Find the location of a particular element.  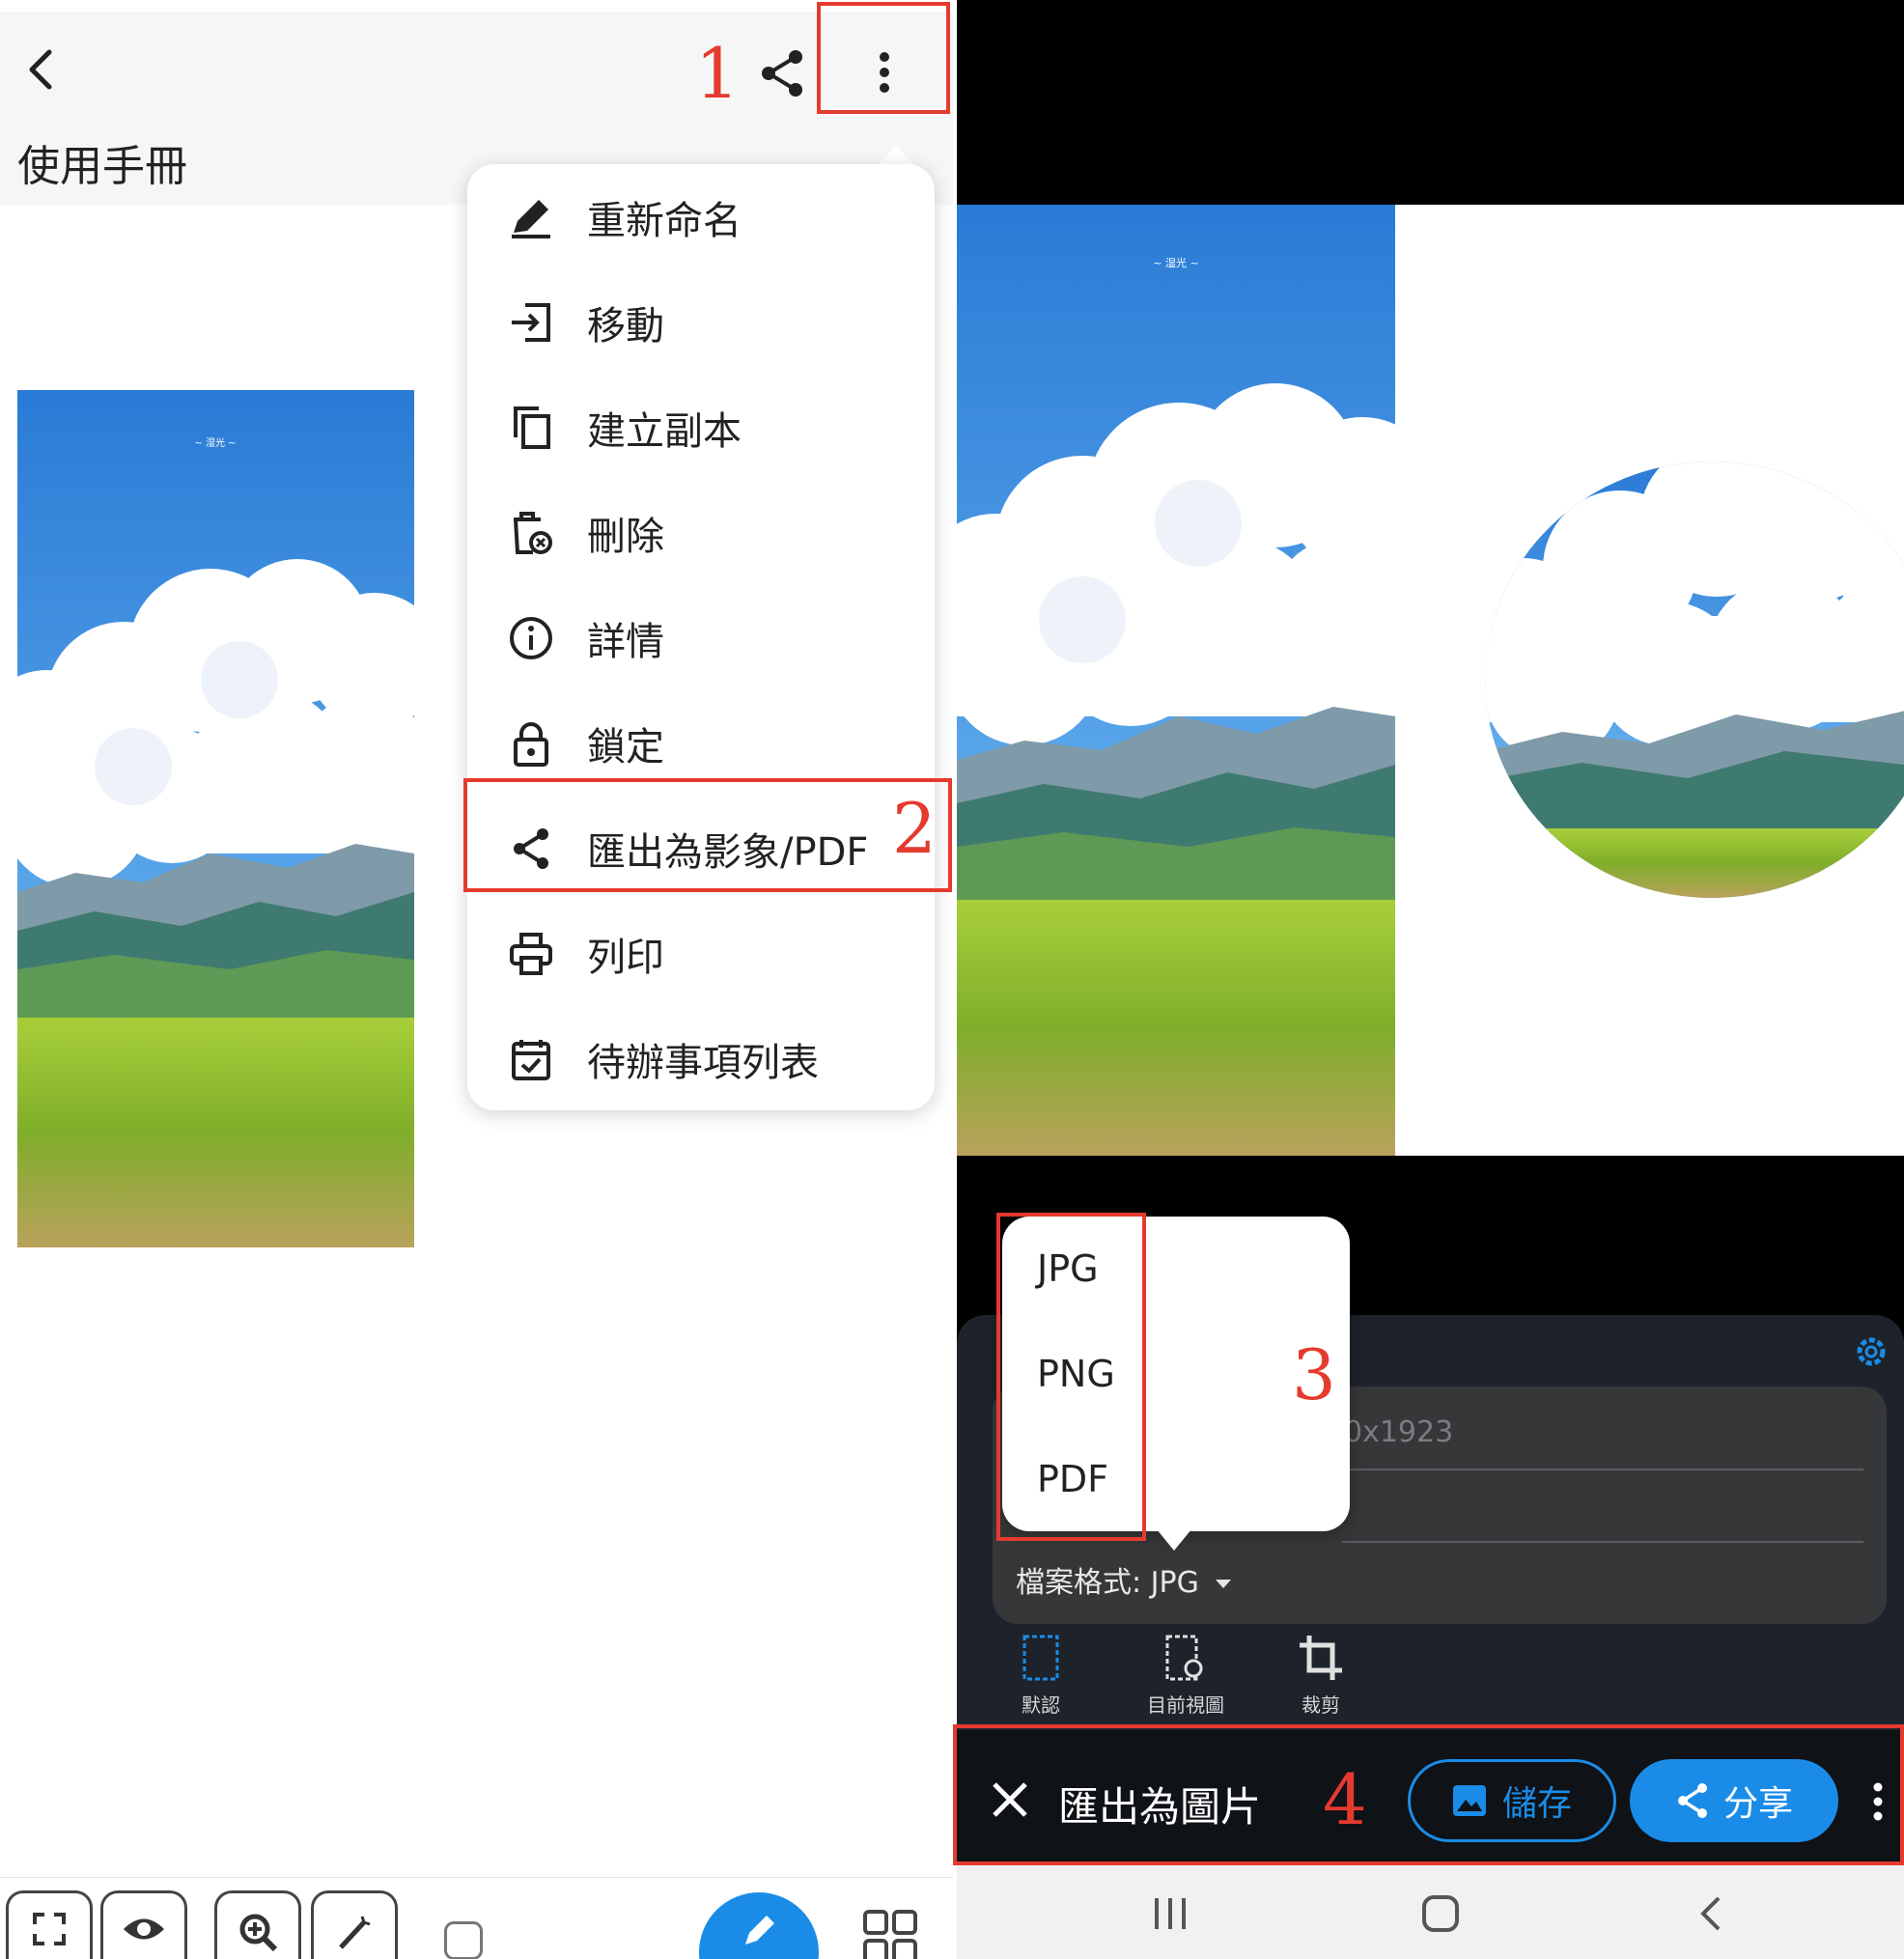

share-button is located at coordinates (782, 73).